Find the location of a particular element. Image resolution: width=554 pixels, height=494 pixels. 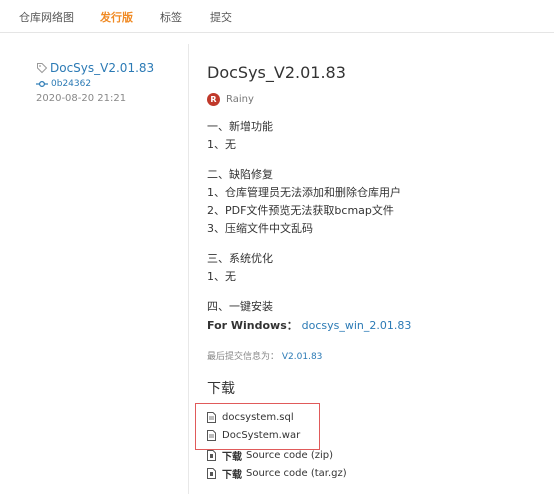

download-source-zip: 下载 Source code (zip) is located at coordinates (270, 455).